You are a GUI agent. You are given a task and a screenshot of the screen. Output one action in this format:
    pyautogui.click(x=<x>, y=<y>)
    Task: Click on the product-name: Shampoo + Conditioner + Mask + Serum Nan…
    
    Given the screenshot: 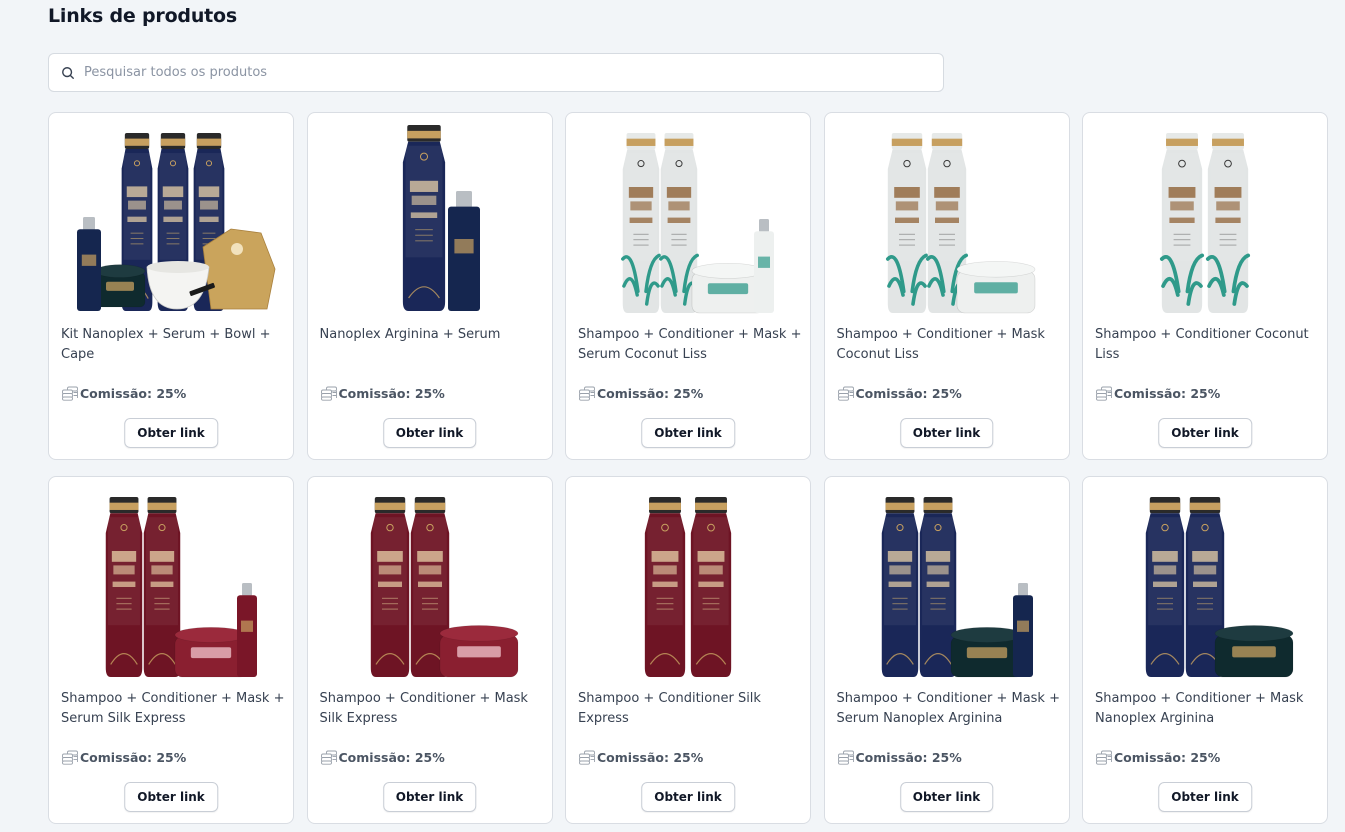 What is the action you would take?
    pyautogui.click(x=948, y=708)
    